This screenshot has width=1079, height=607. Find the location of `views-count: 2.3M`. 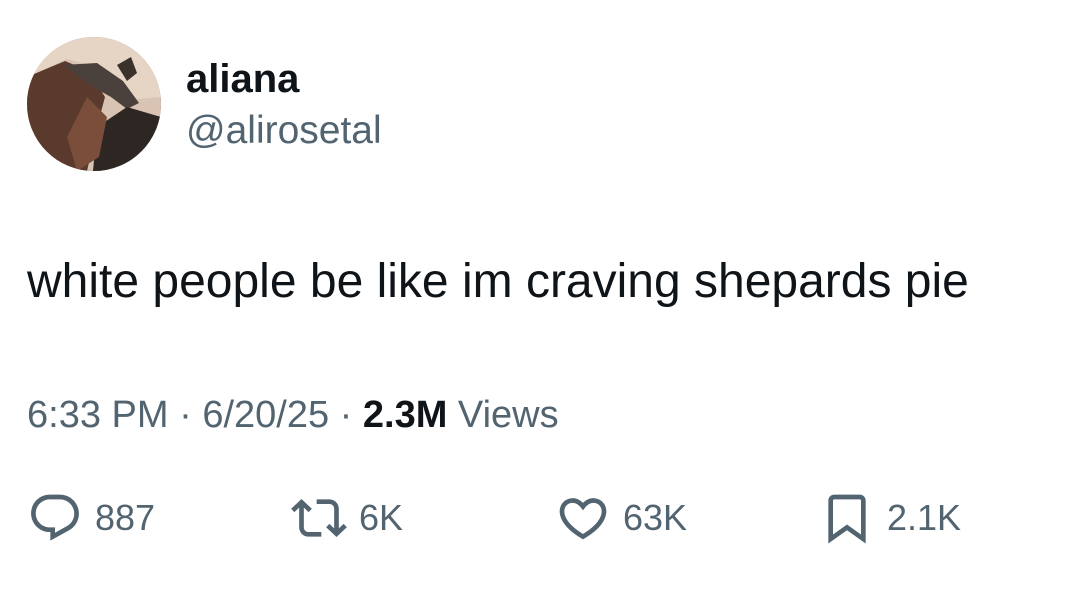

views-count: 2.3M is located at coordinates (405, 415).